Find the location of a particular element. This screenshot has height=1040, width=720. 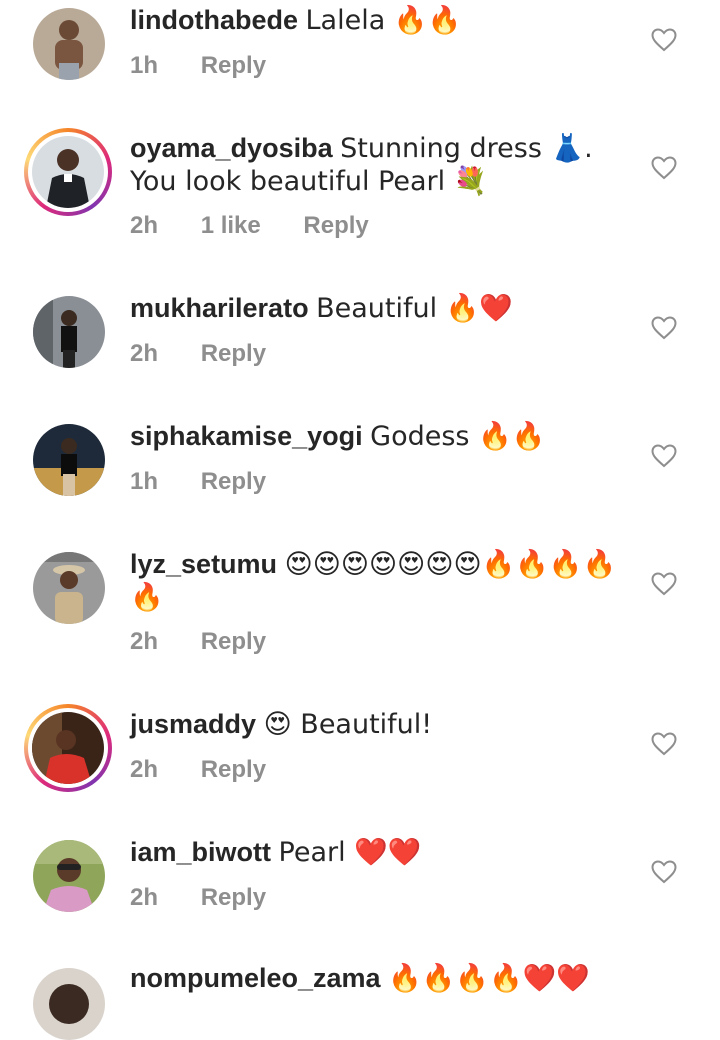

comment-username: lindothabede is located at coordinates (214, 20).